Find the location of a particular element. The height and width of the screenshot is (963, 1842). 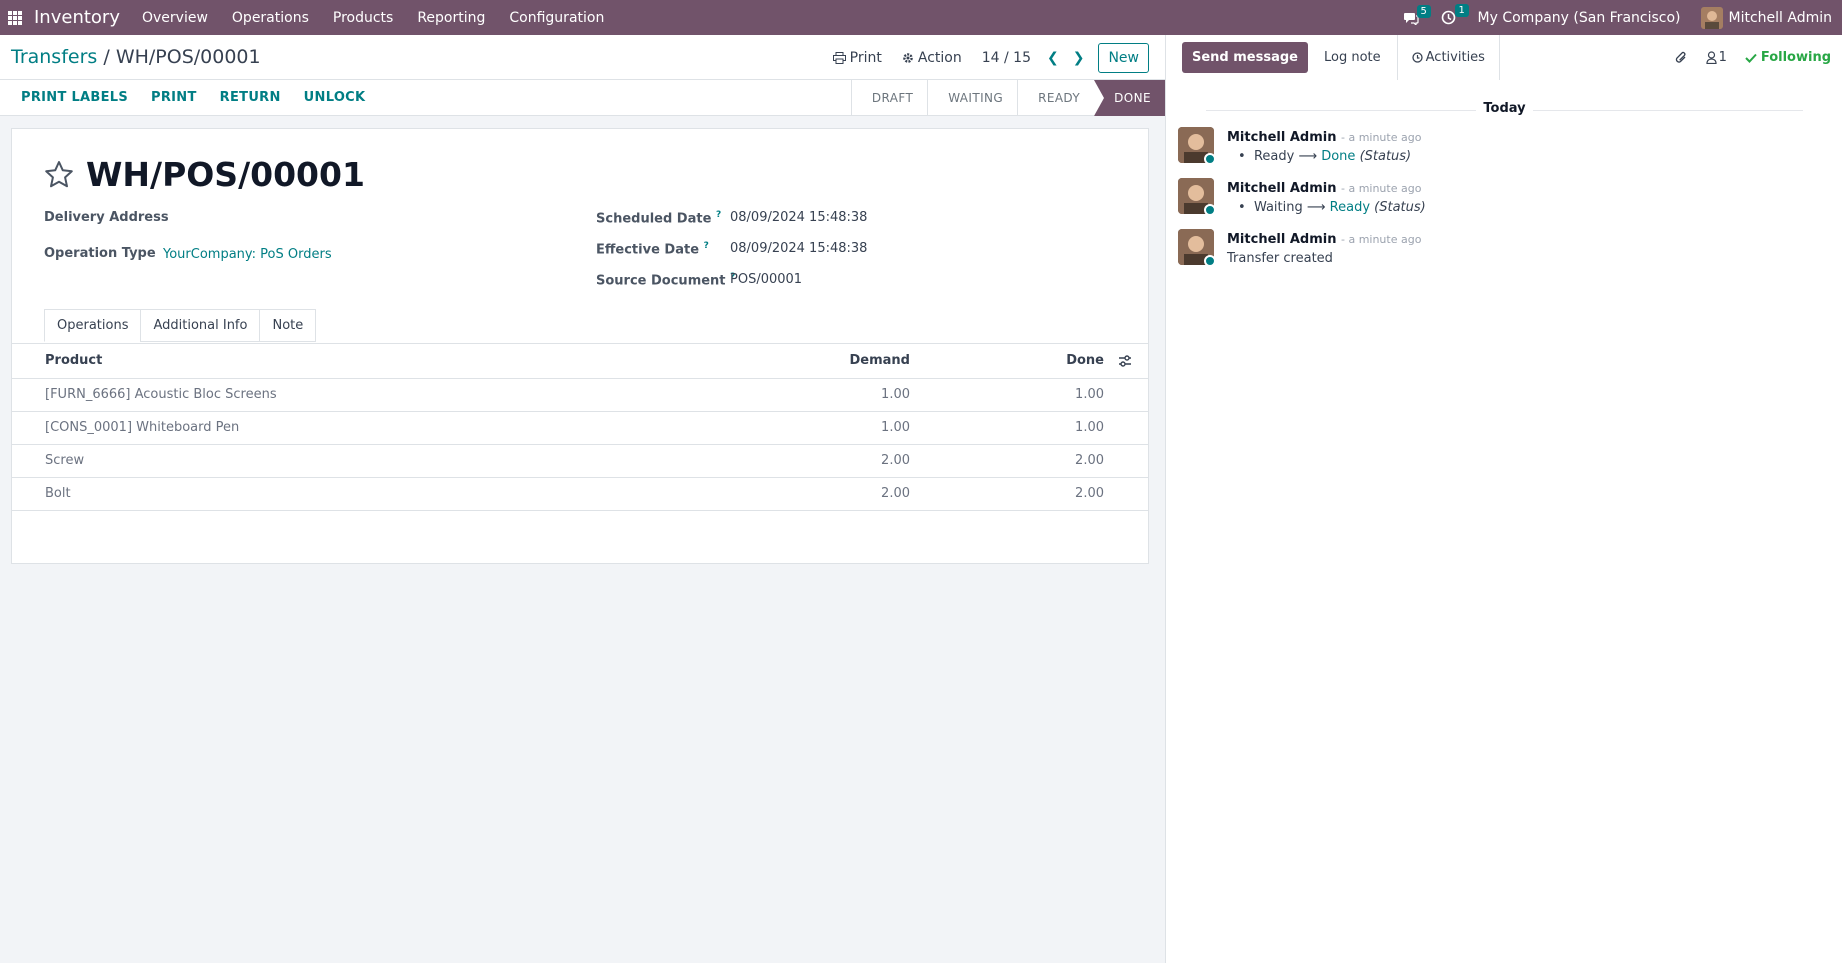

action-menu-label: Action is located at coordinates (939, 57).